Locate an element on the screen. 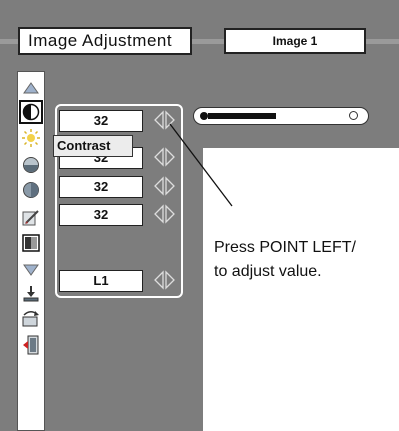 Image resolution: width=399 pixels, height=431 pixels. instruction-line-2: to adjust value. is located at coordinates (268, 271).